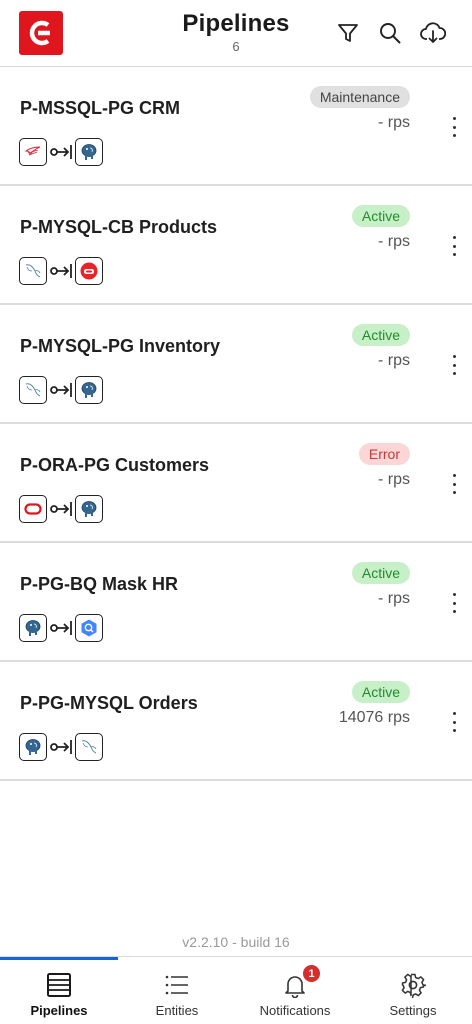  I want to click on pipeline-row: P-ORA-PG Customers Error - rps, so click(236, 483).